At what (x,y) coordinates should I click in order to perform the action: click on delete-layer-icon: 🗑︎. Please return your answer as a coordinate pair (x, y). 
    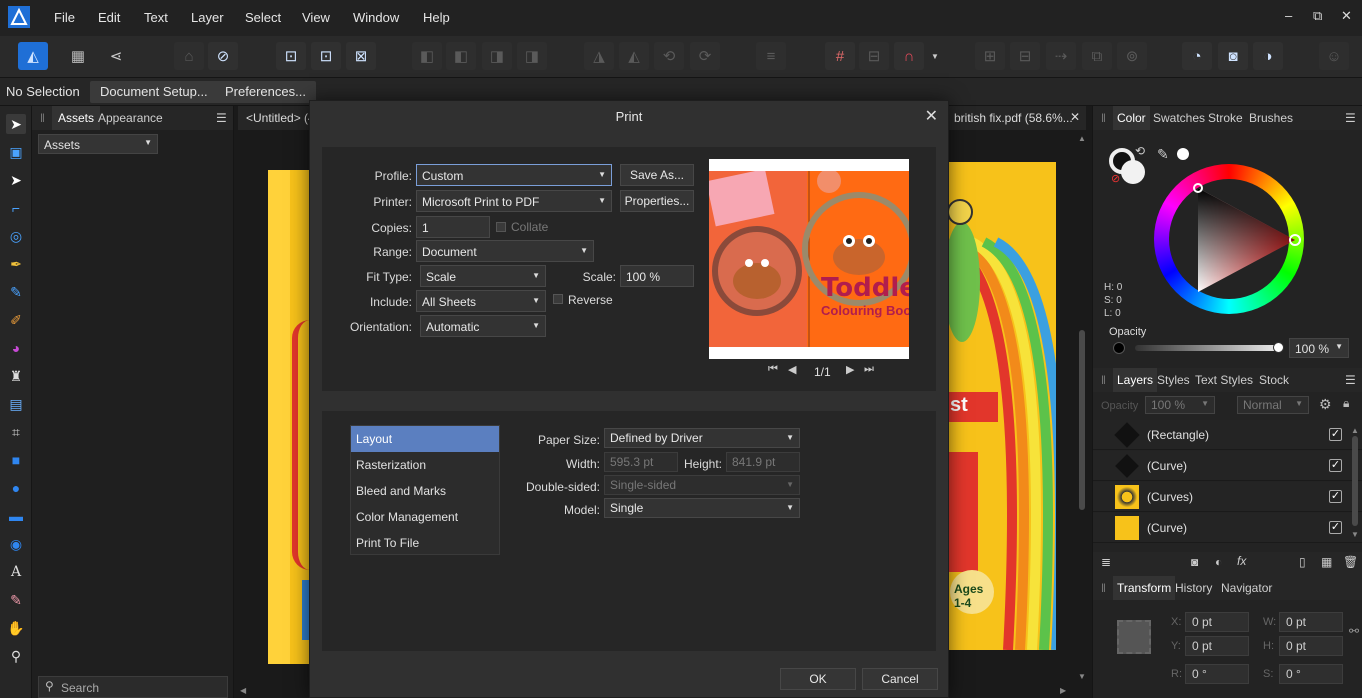
    Looking at the image, I should click on (1350, 562).